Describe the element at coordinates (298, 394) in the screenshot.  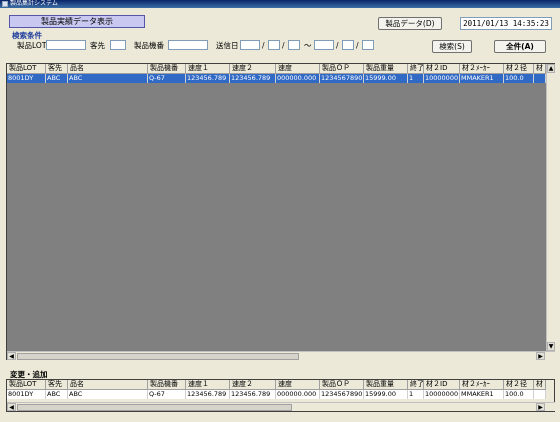
I see `edit-cell: 000000.000` at that location.